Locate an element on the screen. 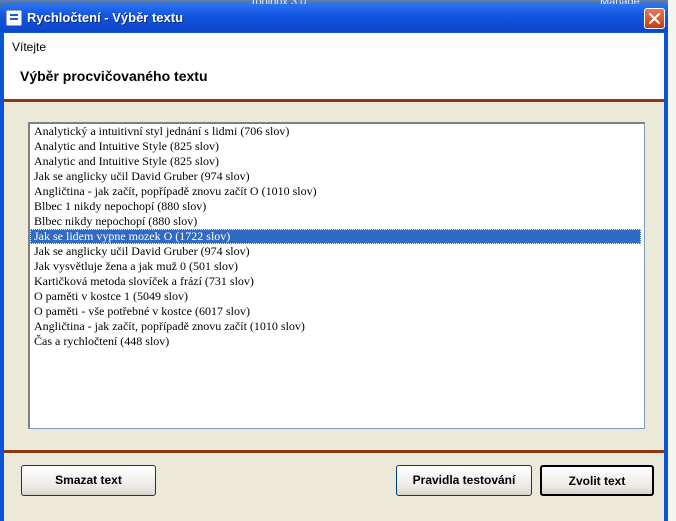 This screenshot has height=521, width=676. list-item: Blbec nikdy nepochopí (880 slov) is located at coordinates (335, 221).